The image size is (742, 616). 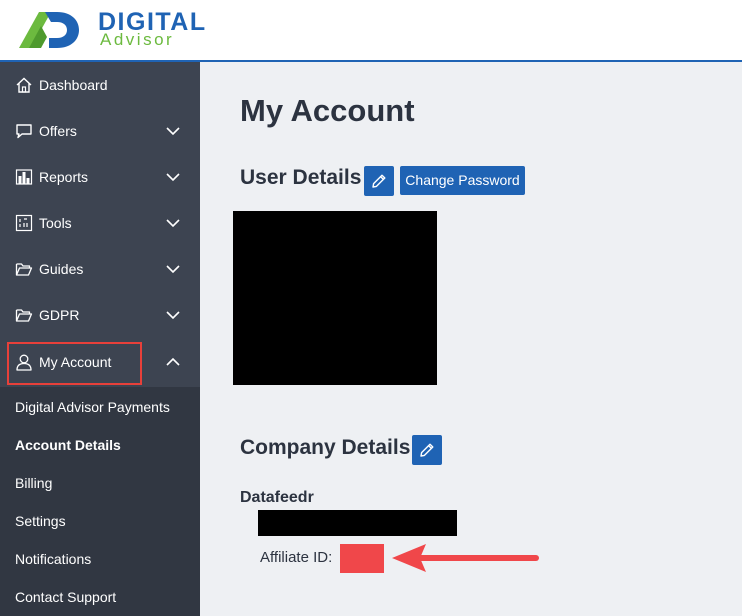 What do you see at coordinates (24, 85) in the screenshot?
I see `home-icon` at bounding box center [24, 85].